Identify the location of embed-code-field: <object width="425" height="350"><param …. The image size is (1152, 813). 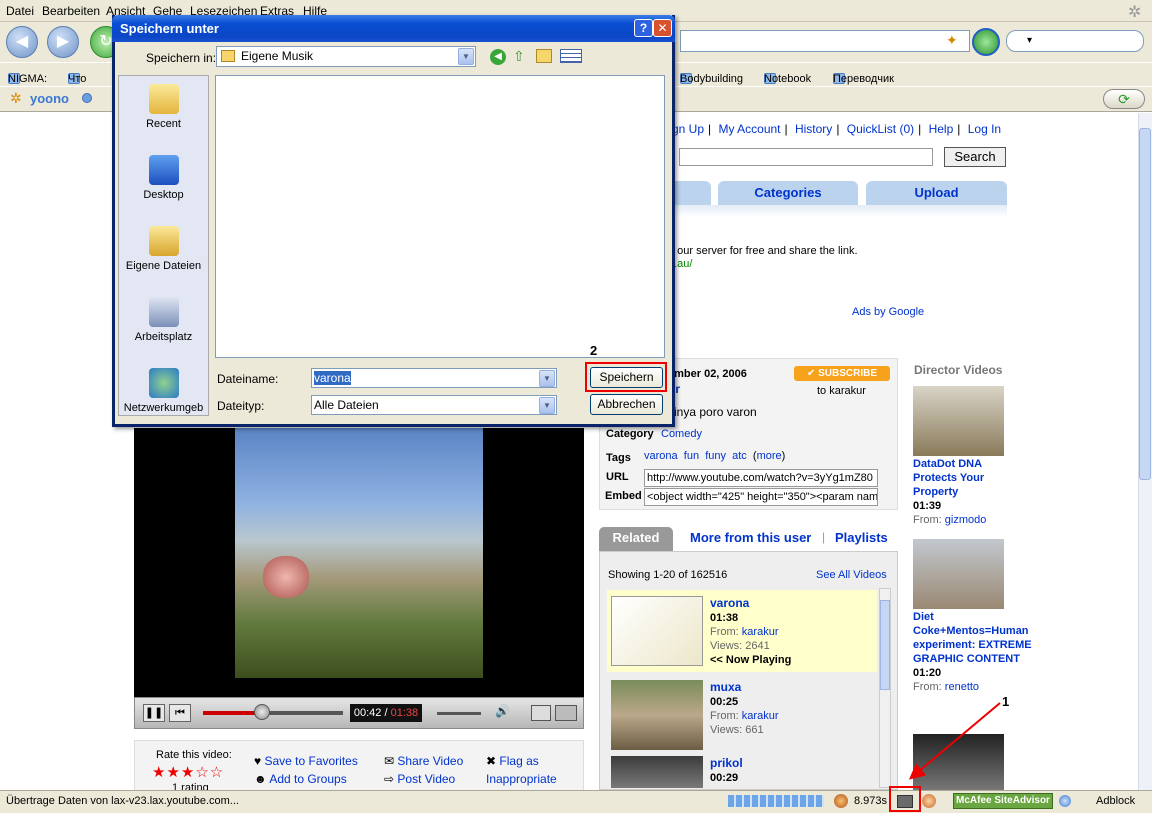
(761, 497).